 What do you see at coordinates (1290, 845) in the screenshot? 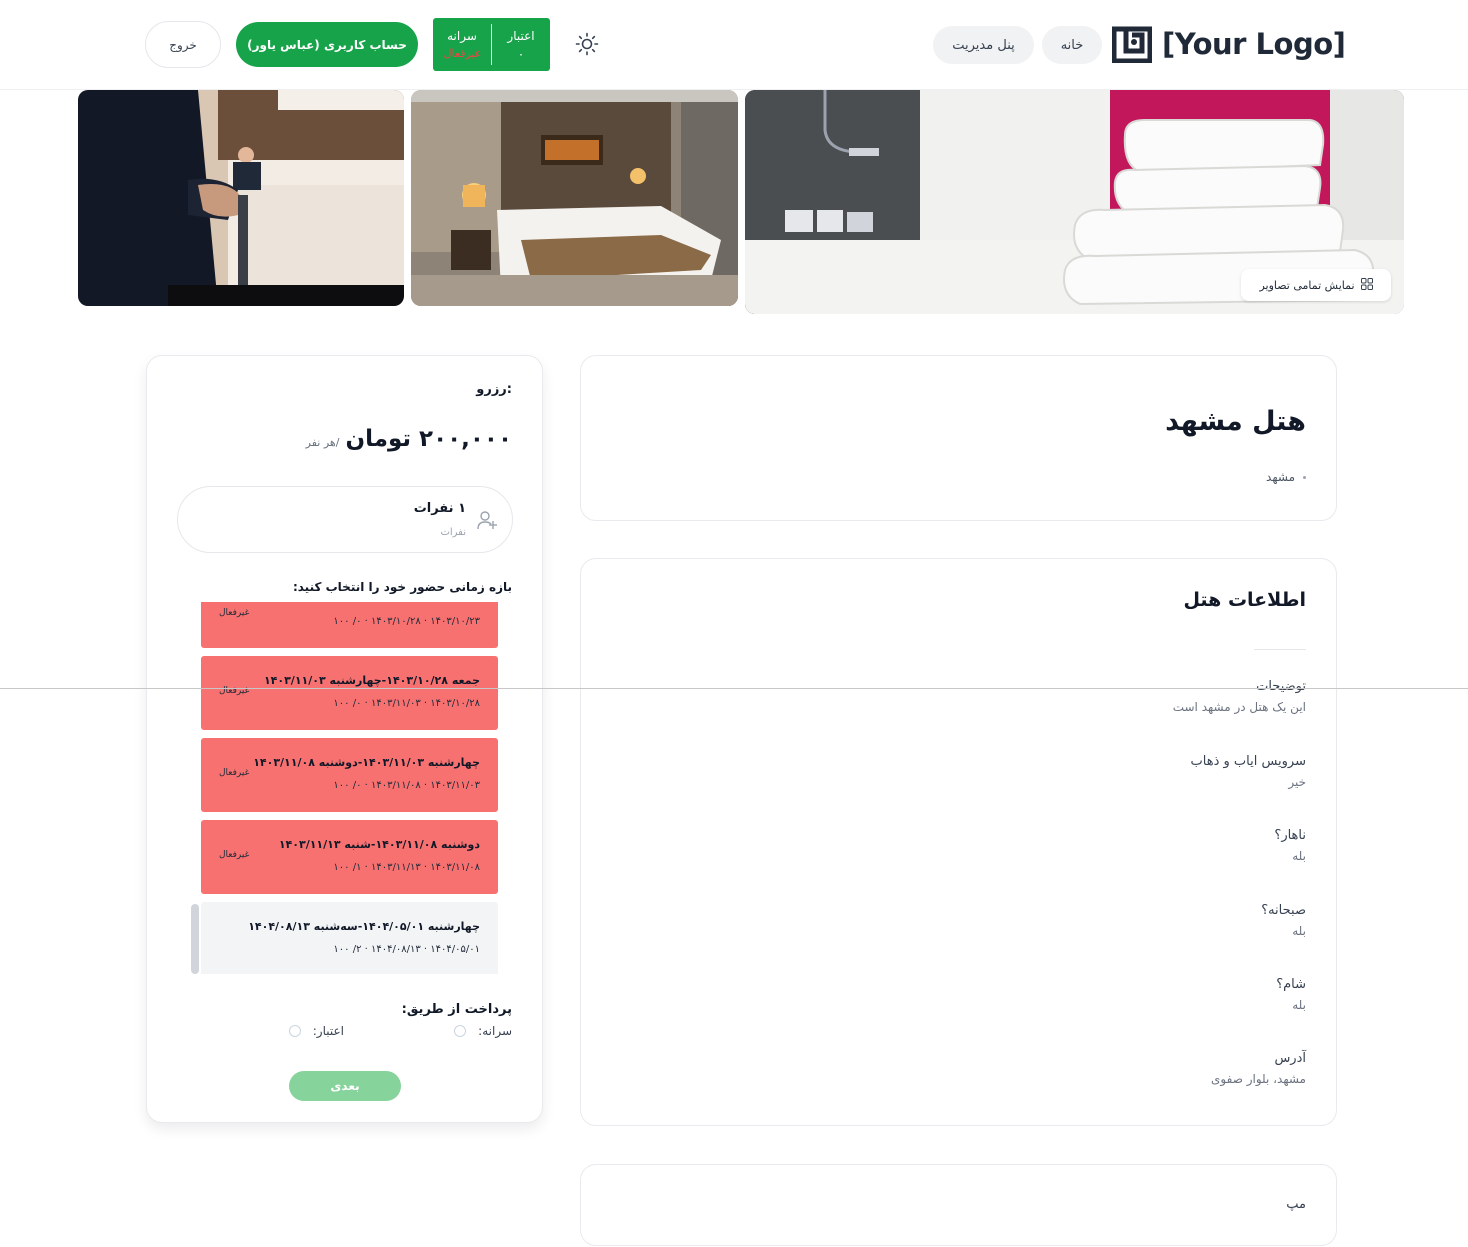
I see `info-item-lunch: ناهار؟ بله` at bounding box center [1290, 845].